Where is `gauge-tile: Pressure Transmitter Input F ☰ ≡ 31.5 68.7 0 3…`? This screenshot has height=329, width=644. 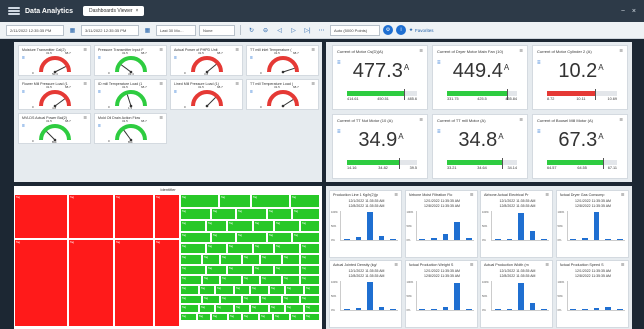 gauge-tile: Pressure Transmitter Input F ☰ ≡ 31.5 68.7 0 3… is located at coordinates (130, 60).